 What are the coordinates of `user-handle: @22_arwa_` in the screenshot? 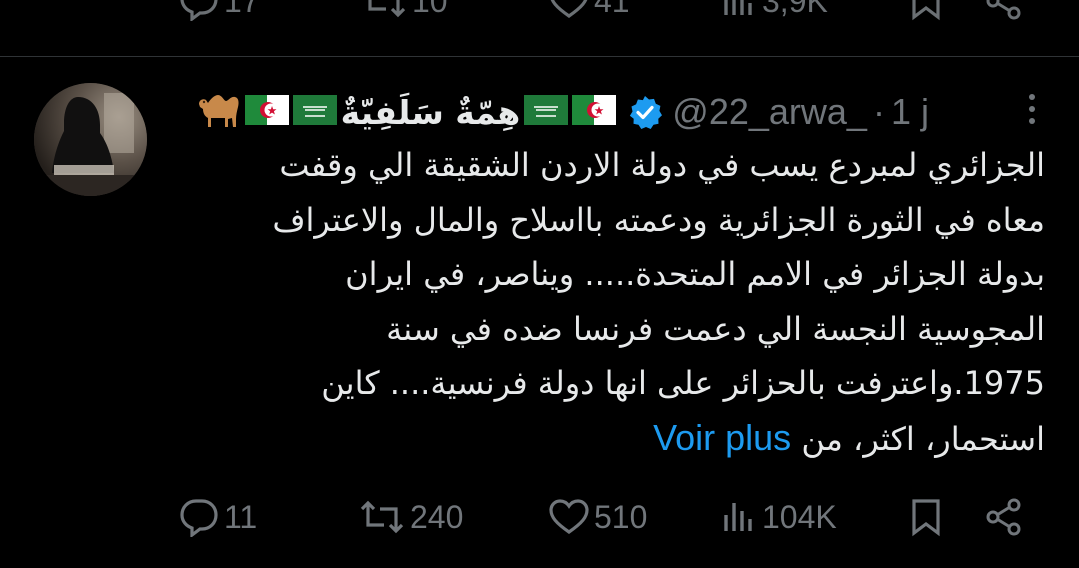 It's located at (769, 112).